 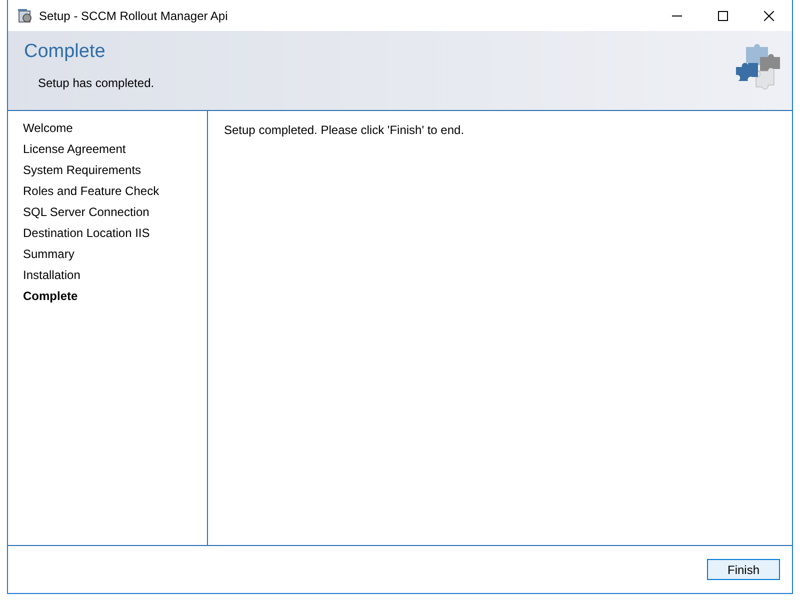 What do you see at coordinates (75, 149) in the screenshot?
I see `step-item: License Agreement` at bounding box center [75, 149].